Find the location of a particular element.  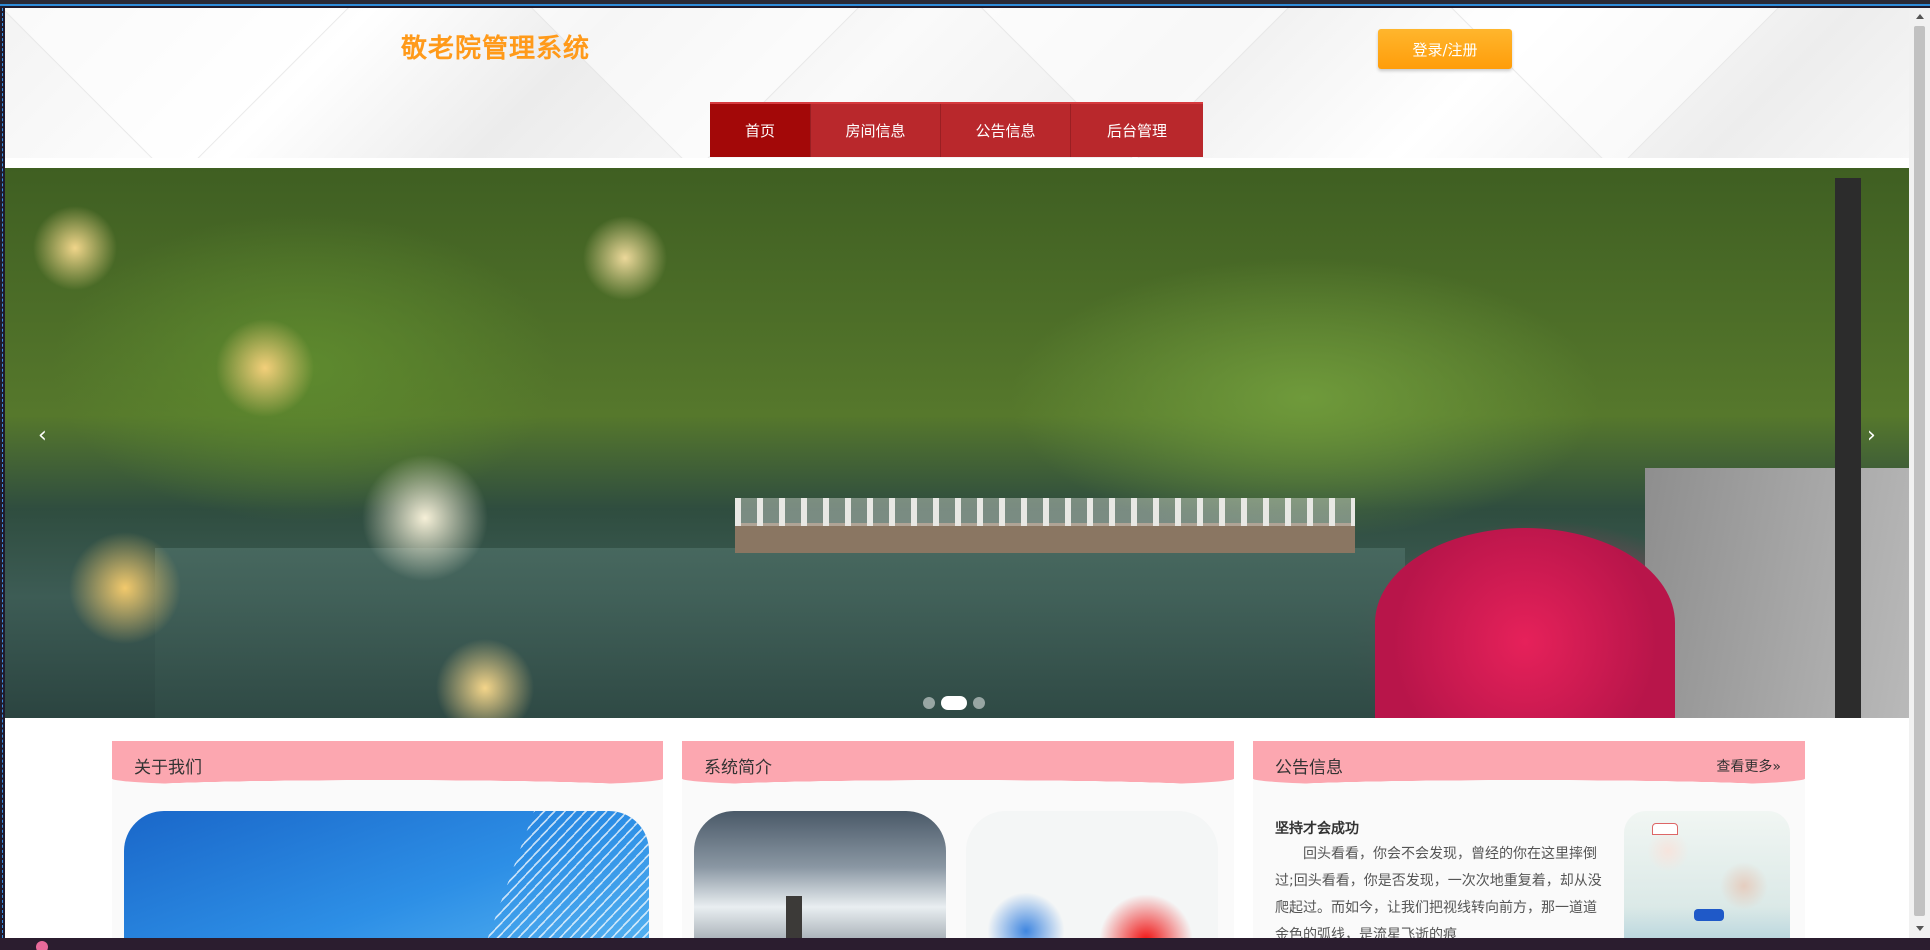

main-nav: 首页 房间信息 公告信息 后台管理 is located at coordinates (956, 129).